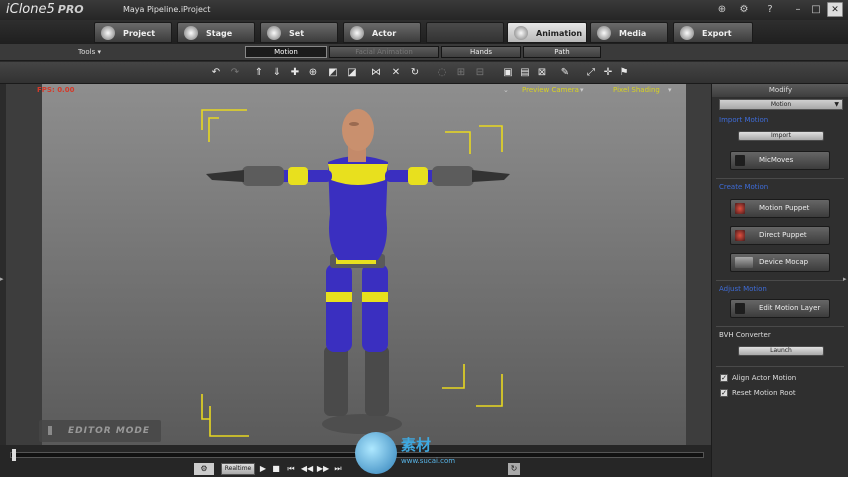 Image resolution: width=848 pixels, height=477 pixels. Describe the element at coordinates (514, 469) in the screenshot. I see `loop-icon: ↻` at that location.